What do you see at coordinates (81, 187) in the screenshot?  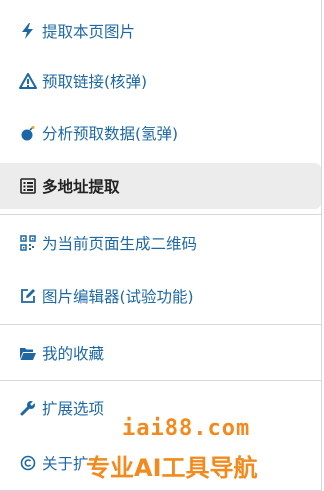 I see `menu-item-label: 多地址提取` at bounding box center [81, 187].